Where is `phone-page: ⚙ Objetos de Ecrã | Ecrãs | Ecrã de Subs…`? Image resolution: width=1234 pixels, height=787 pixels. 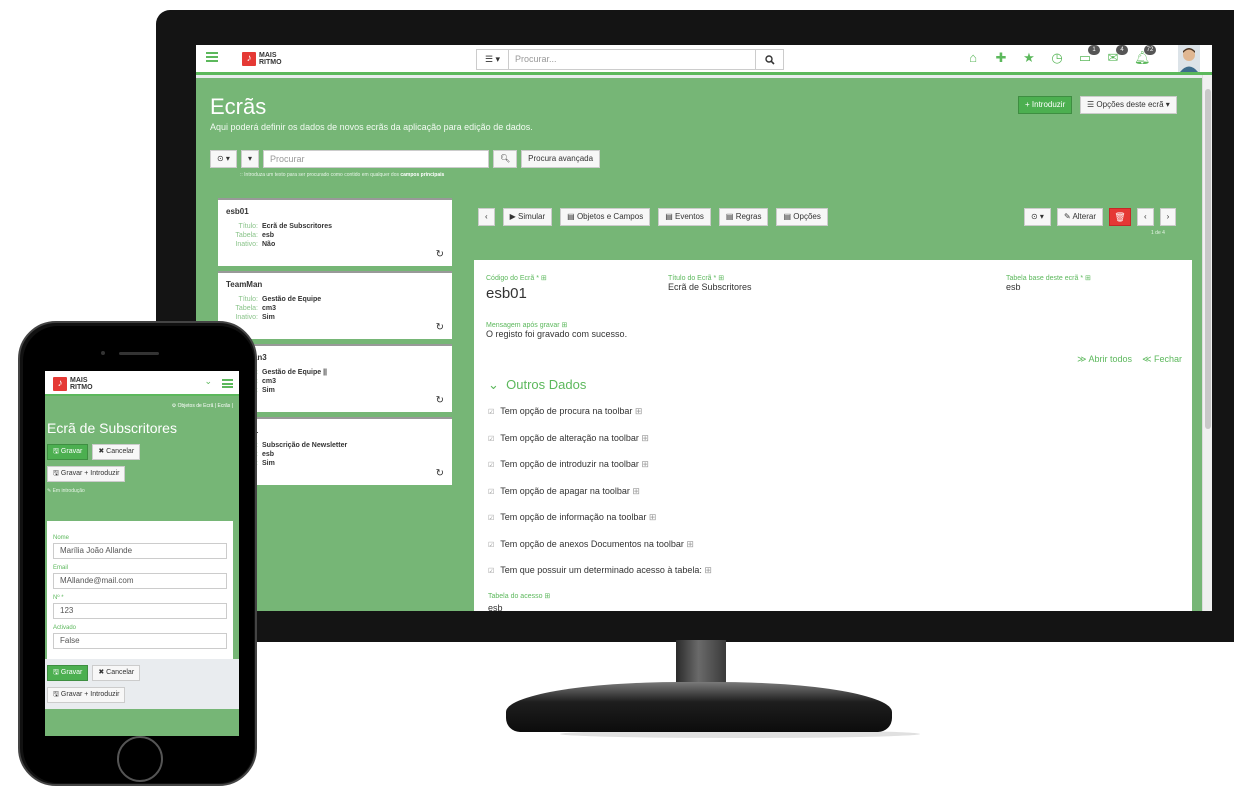
phone-page: ⚙ Objetos de Ecrã | Ecrãs | Ecrã de Subs… is located at coordinates (142, 566).